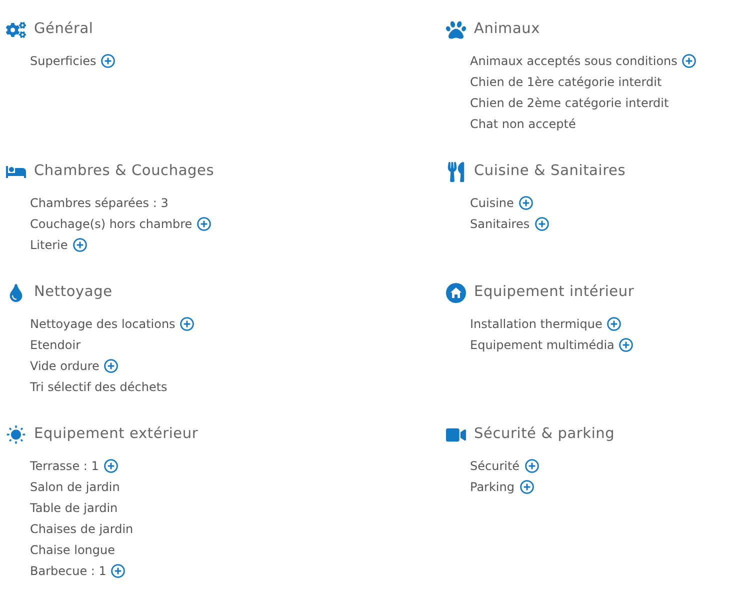 The width and height of the screenshot is (741, 606). Describe the element at coordinates (64, 466) in the screenshot. I see `feature-label: Terrasse : 1` at that location.